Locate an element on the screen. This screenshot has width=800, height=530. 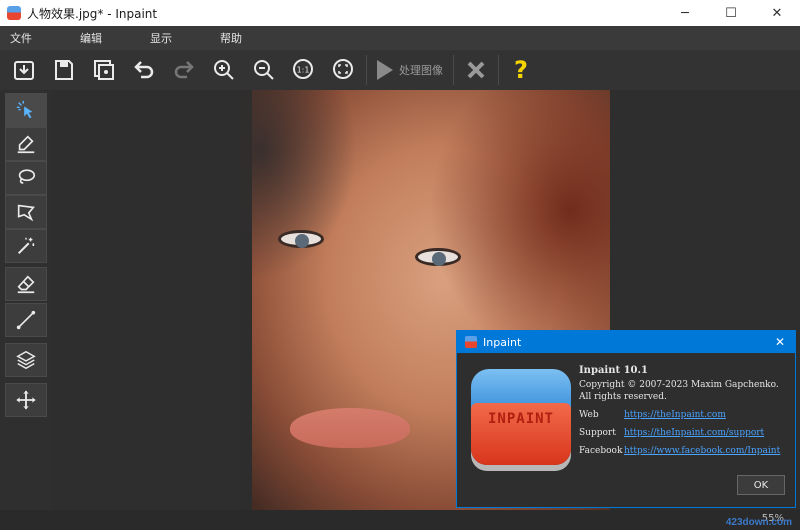
tool-marker is located at coordinates (26, 144).